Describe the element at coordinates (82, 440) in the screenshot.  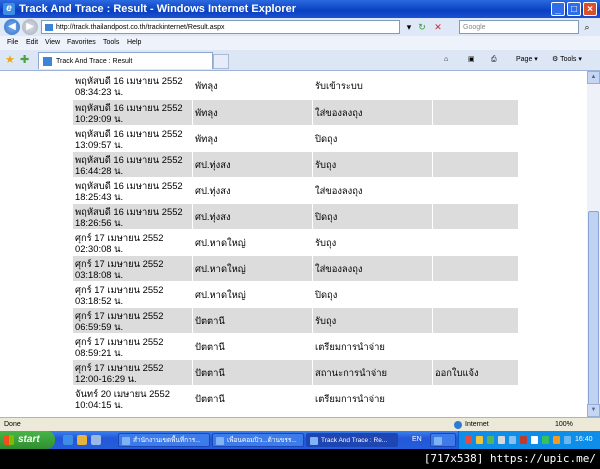
I see `folder-quicklaunch-icon` at that location.